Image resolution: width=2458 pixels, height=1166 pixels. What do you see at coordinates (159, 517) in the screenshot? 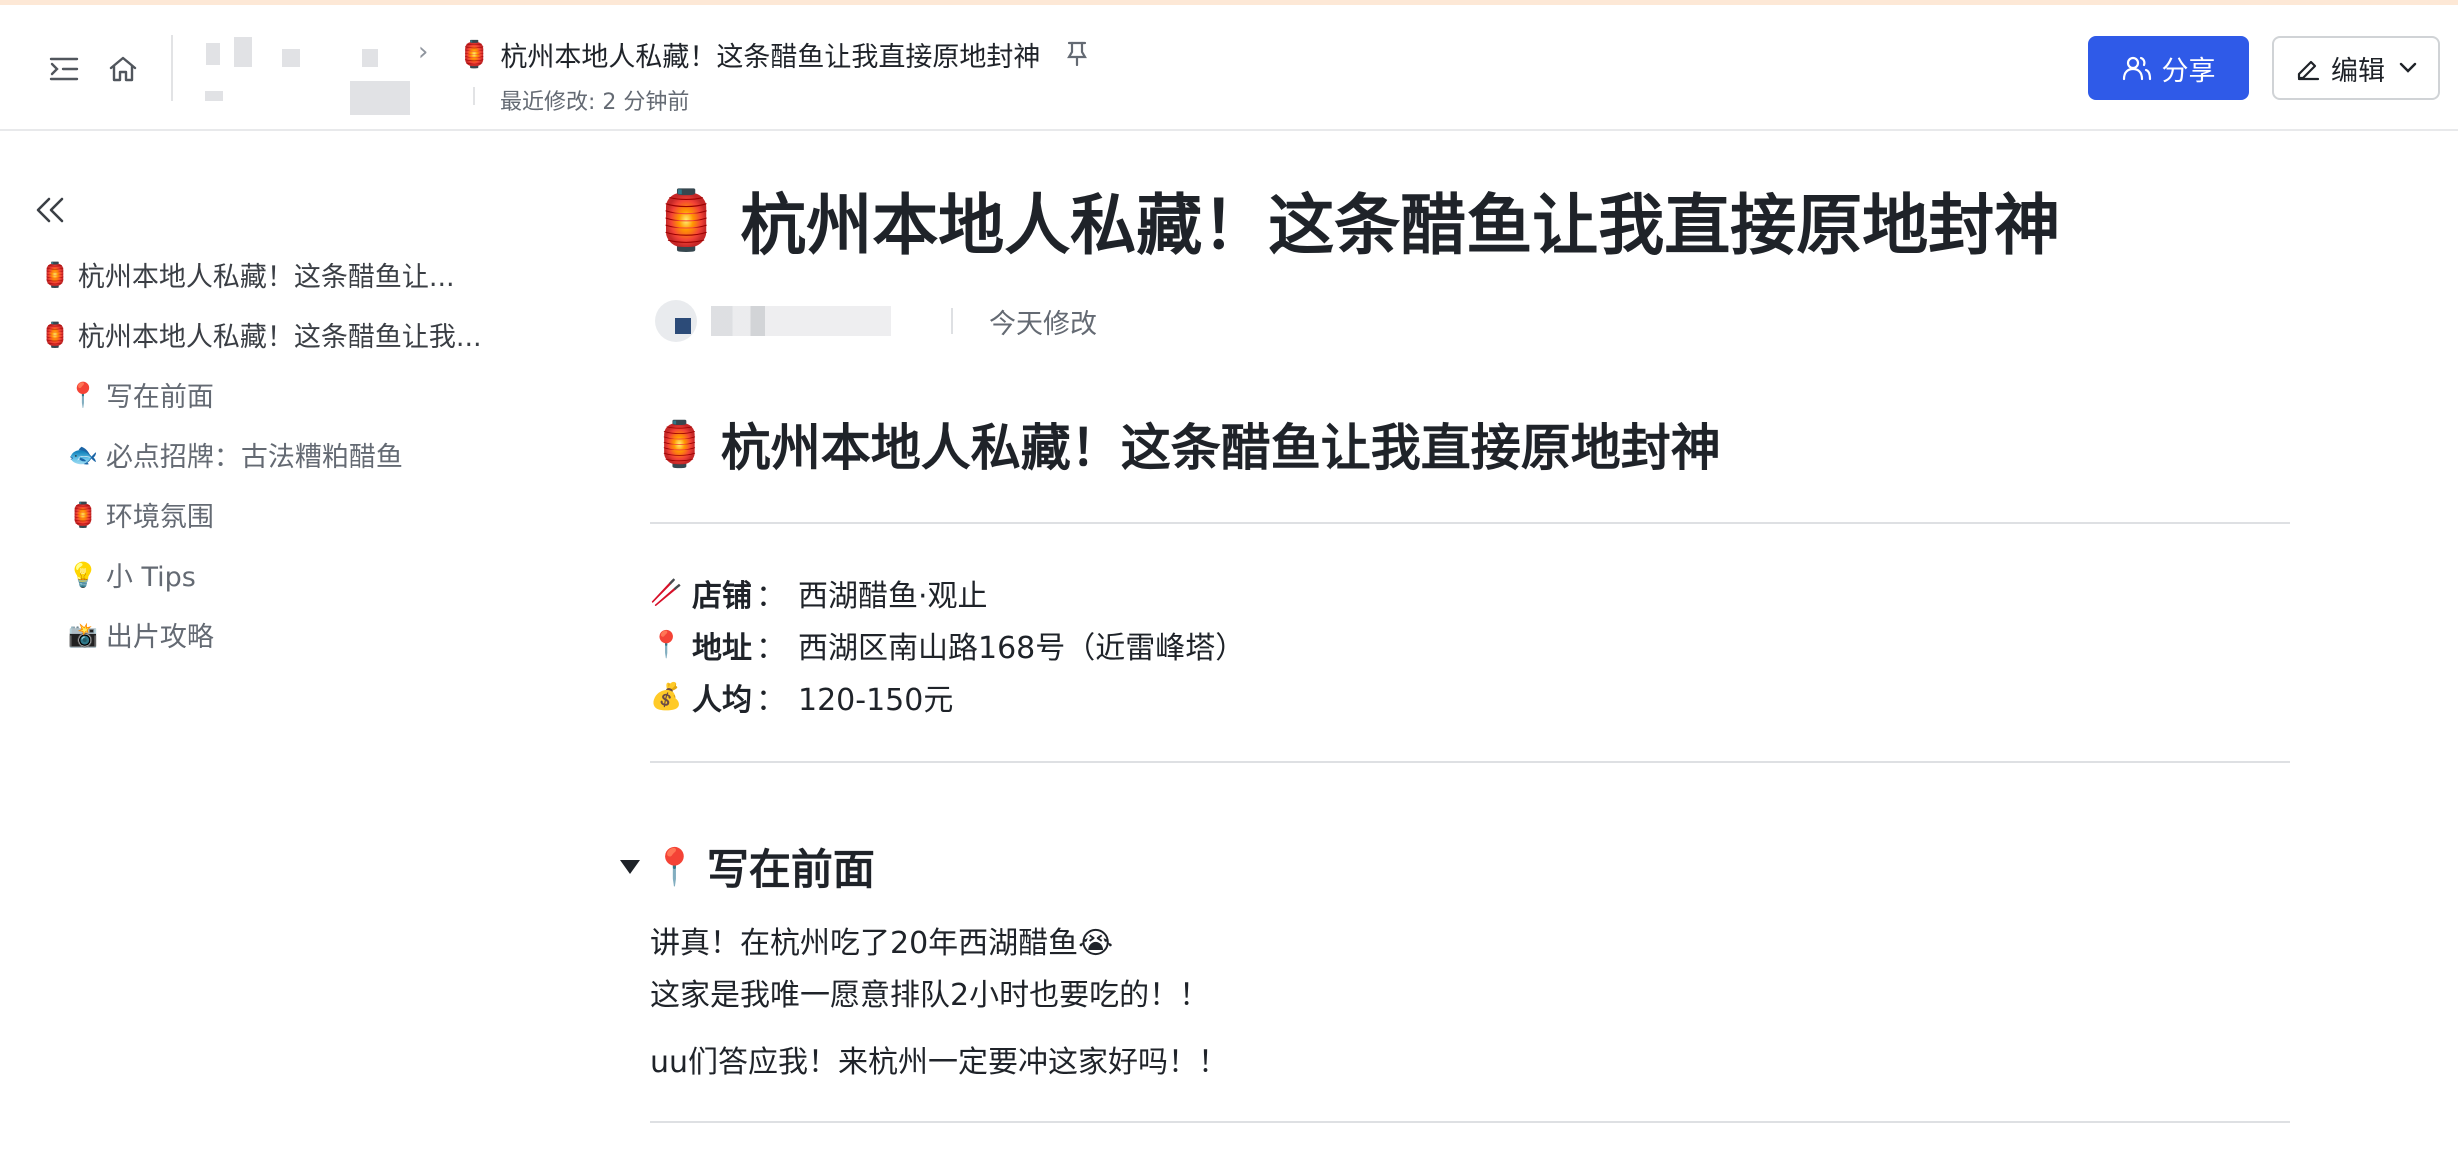
I see `toc-item-label: 环境氛围` at bounding box center [159, 517].